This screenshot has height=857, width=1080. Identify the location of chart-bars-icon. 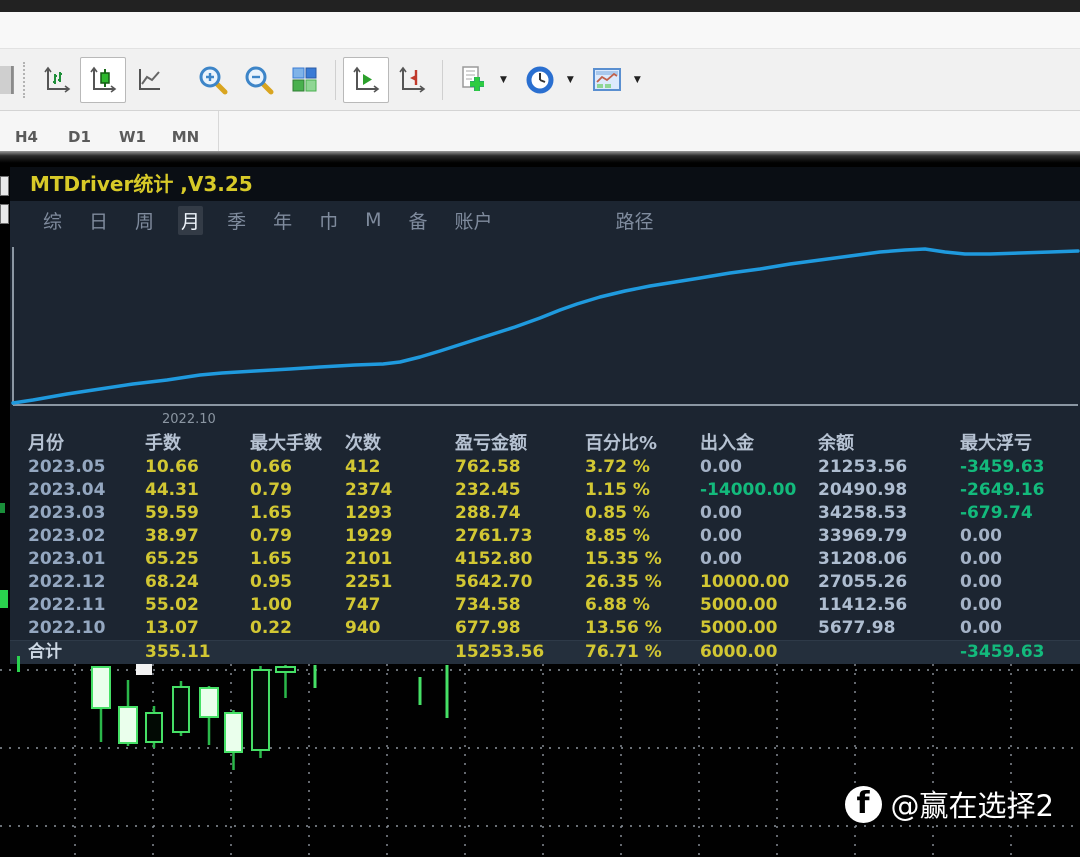
(57, 79).